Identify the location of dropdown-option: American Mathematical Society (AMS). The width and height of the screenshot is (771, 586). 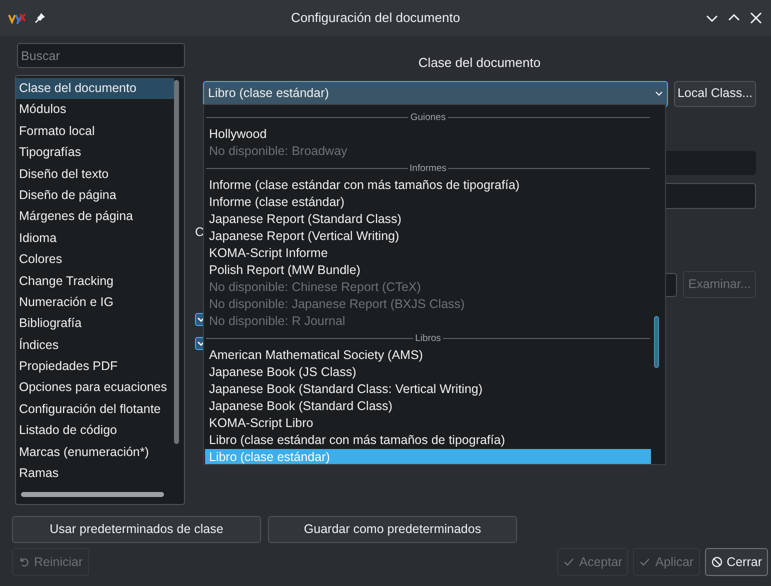
(428, 355).